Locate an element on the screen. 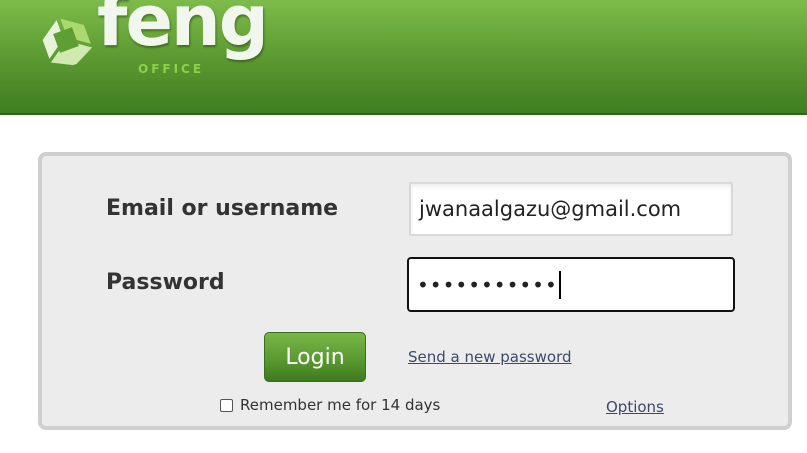  login-button: Login is located at coordinates (315, 357).